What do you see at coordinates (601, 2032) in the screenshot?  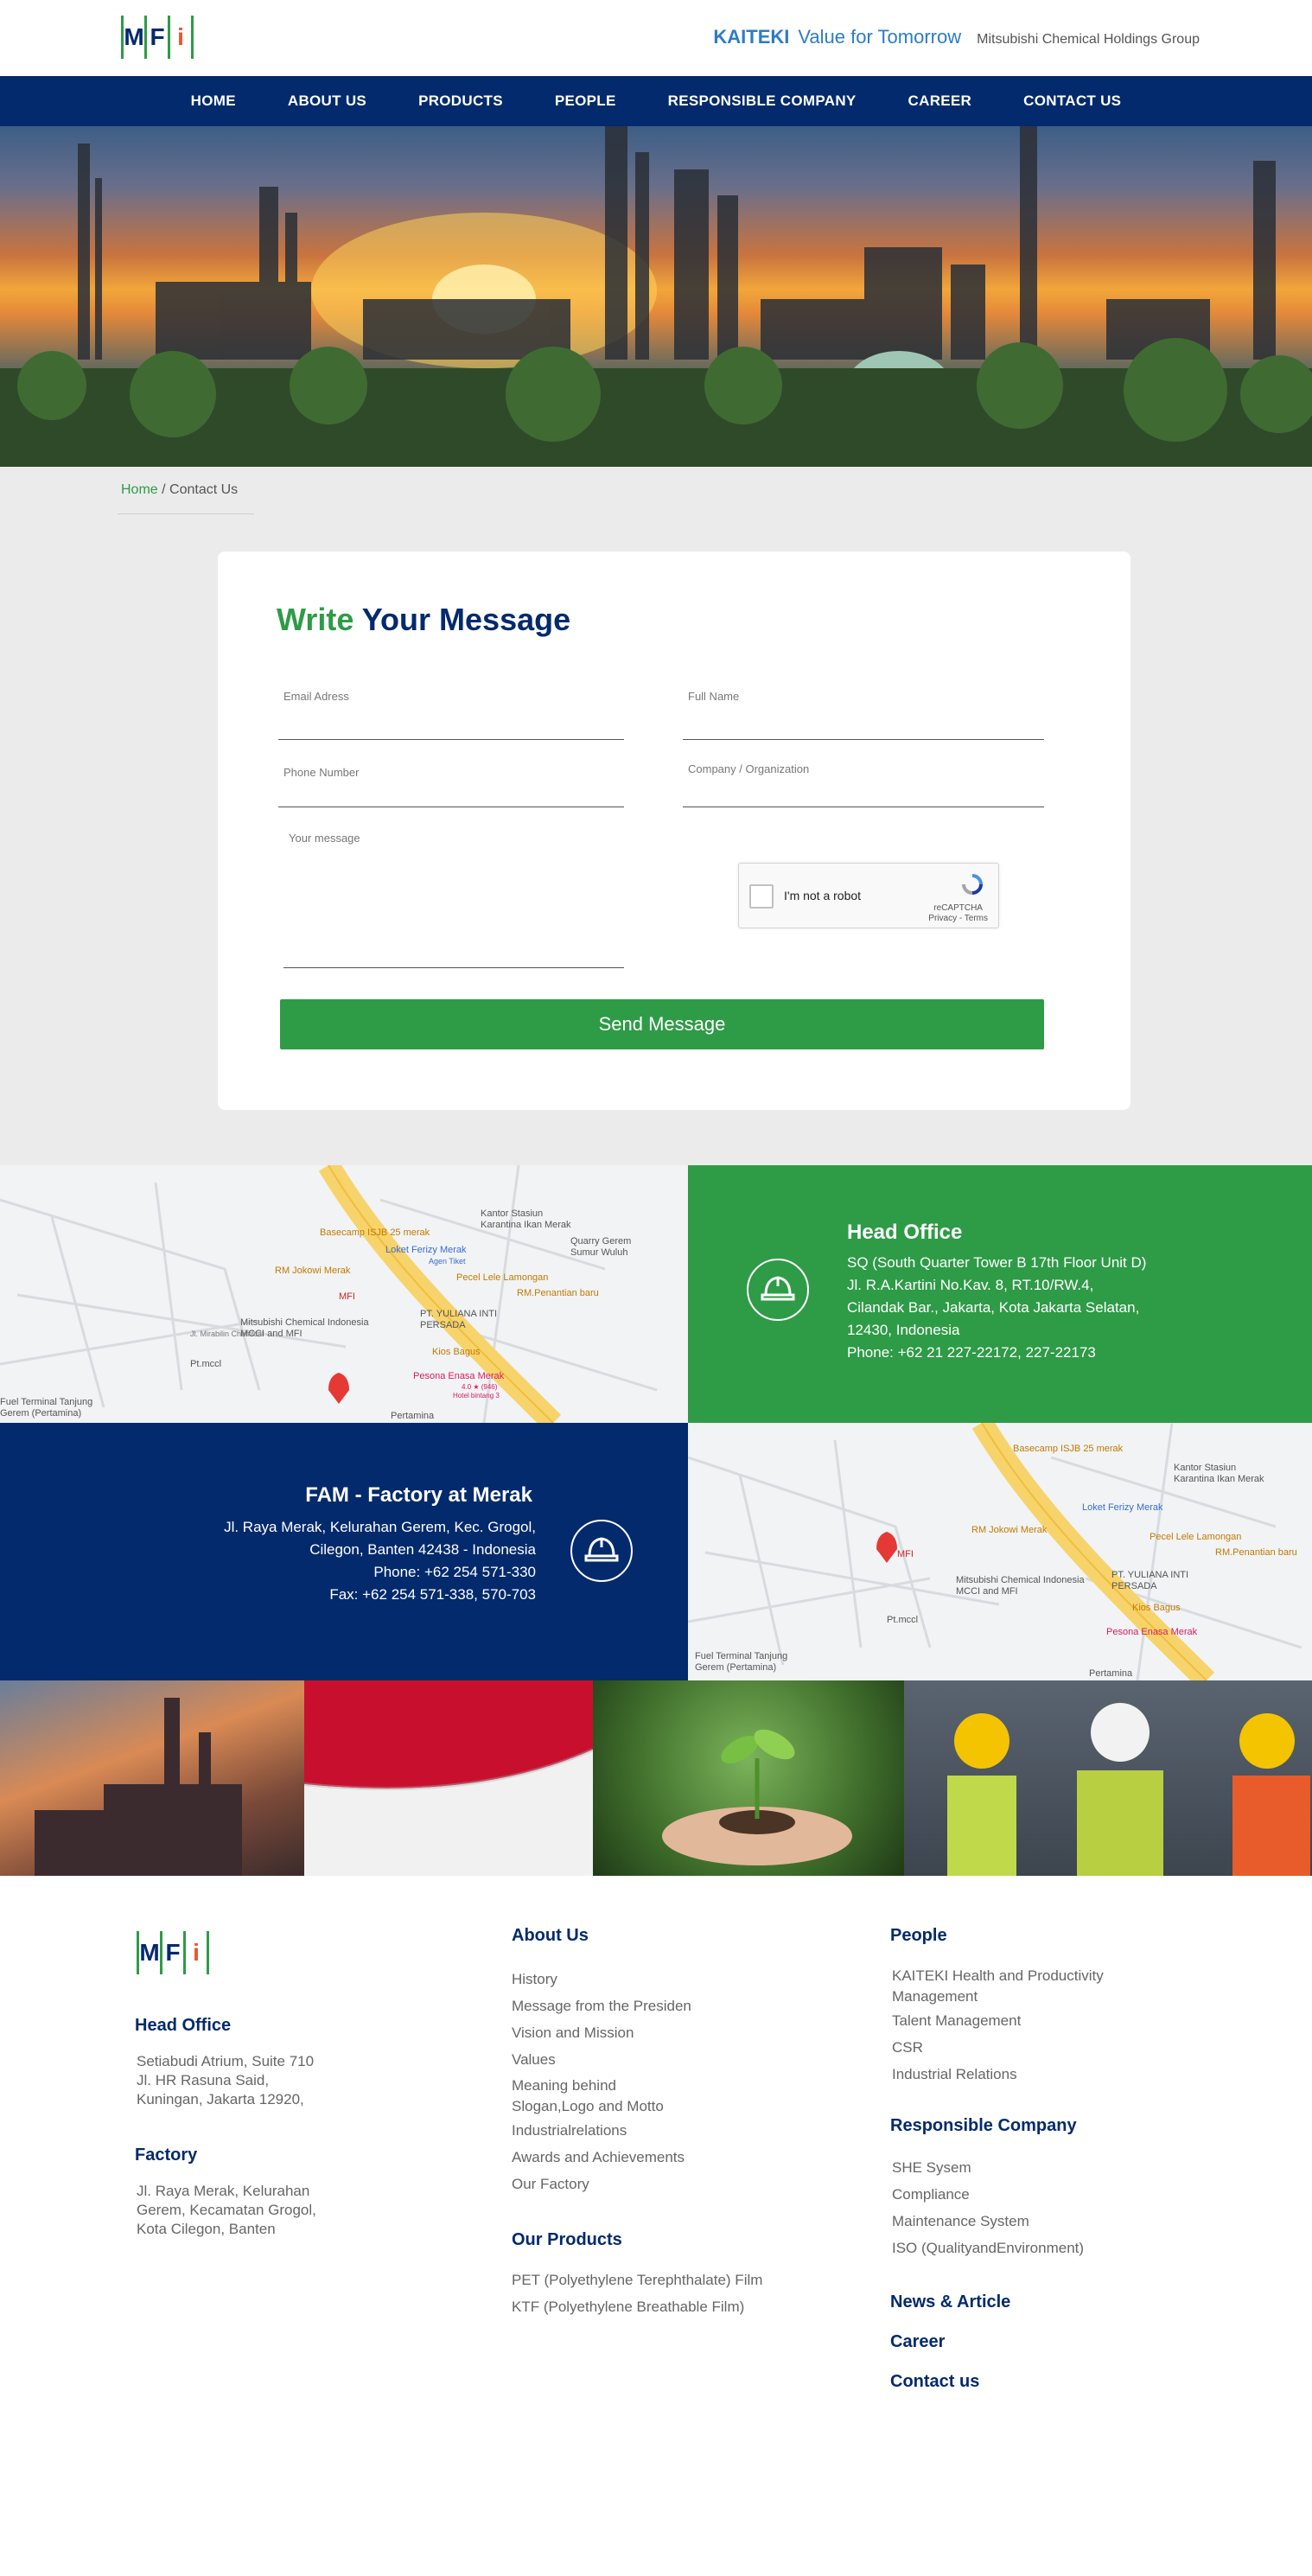 I see `footer-link-vision: Vision and Mission` at bounding box center [601, 2032].